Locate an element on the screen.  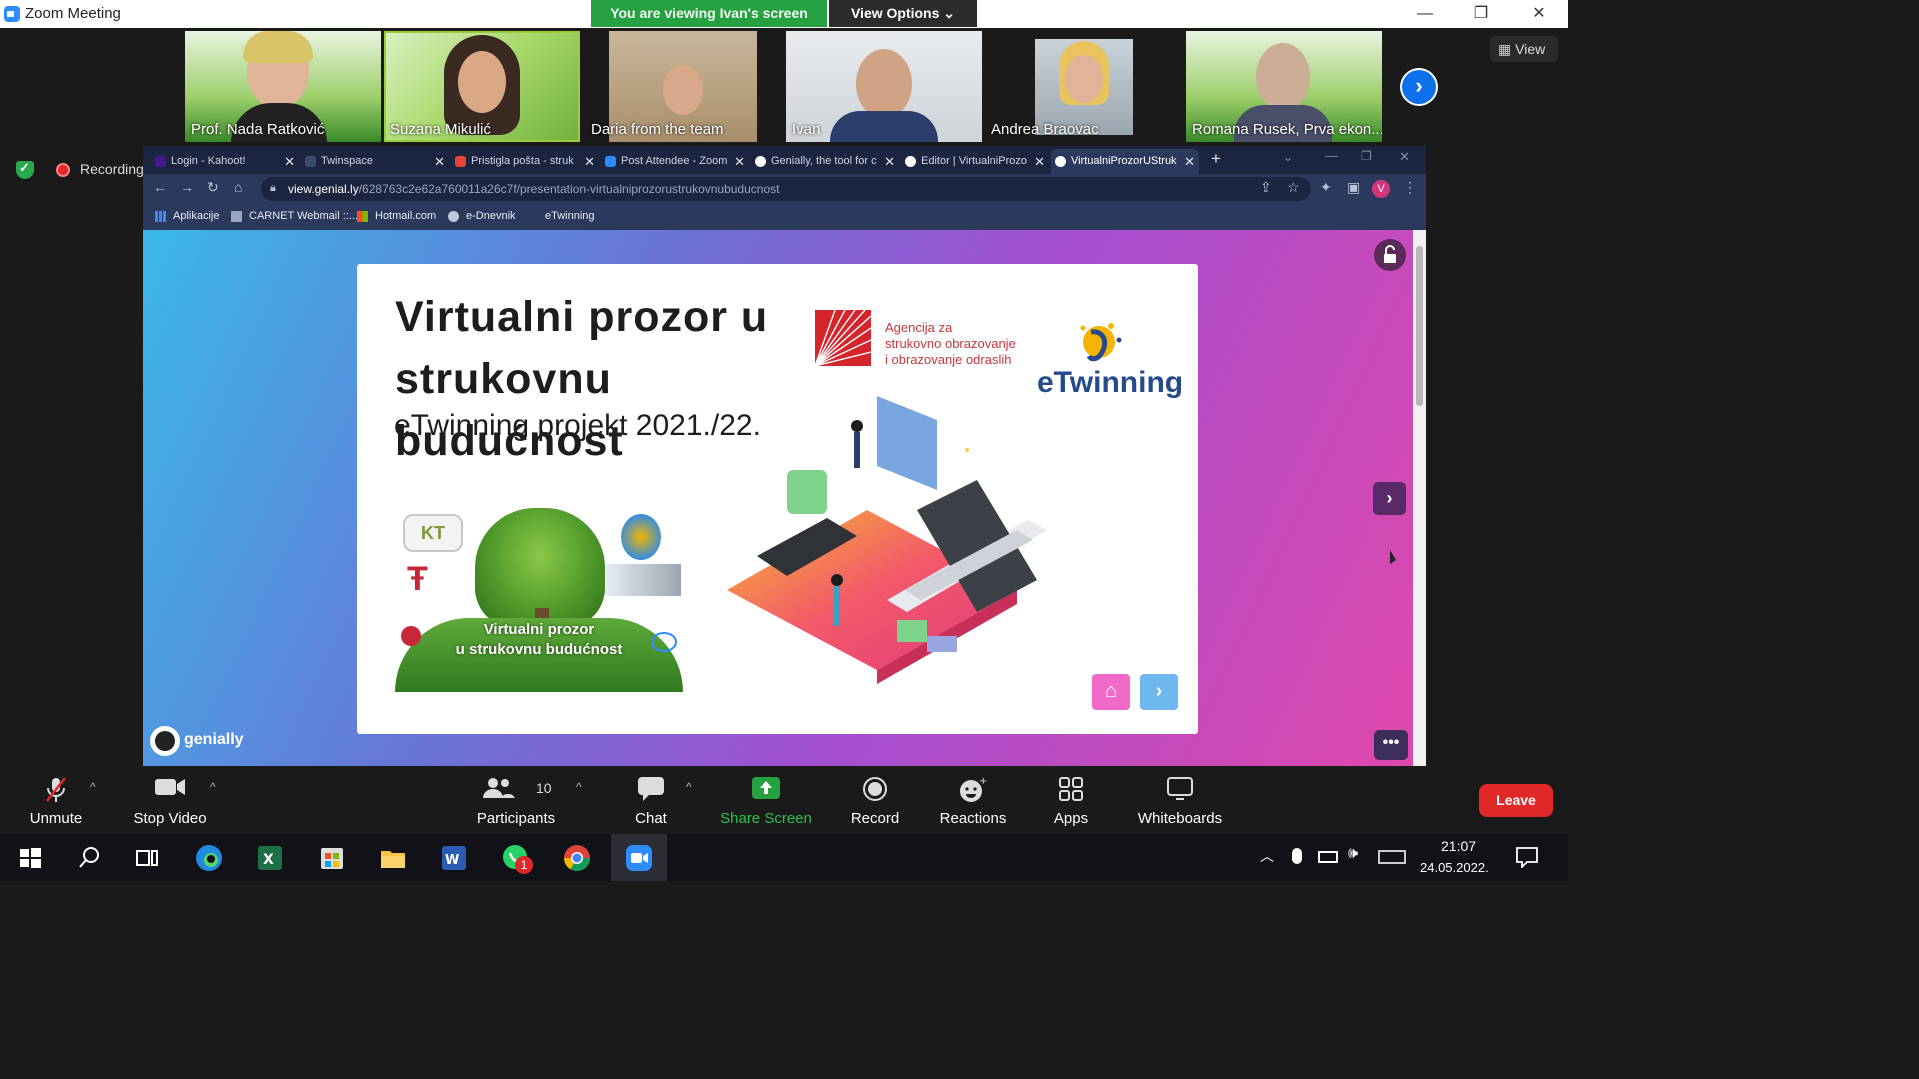
etwinning-wordmark: eTwinning is located at coordinates (1110, 382).